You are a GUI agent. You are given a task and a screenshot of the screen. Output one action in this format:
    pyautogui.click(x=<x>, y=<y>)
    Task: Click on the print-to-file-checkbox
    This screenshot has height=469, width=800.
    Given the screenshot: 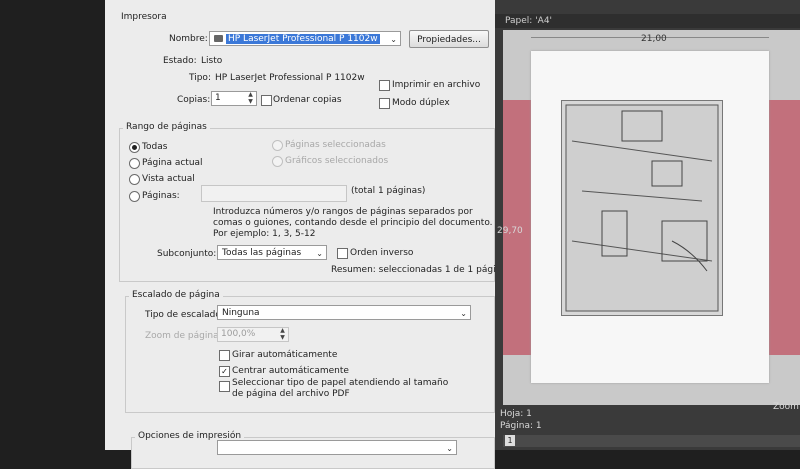 What is the action you would take?
    pyautogui.click(x=384, y=85)
    